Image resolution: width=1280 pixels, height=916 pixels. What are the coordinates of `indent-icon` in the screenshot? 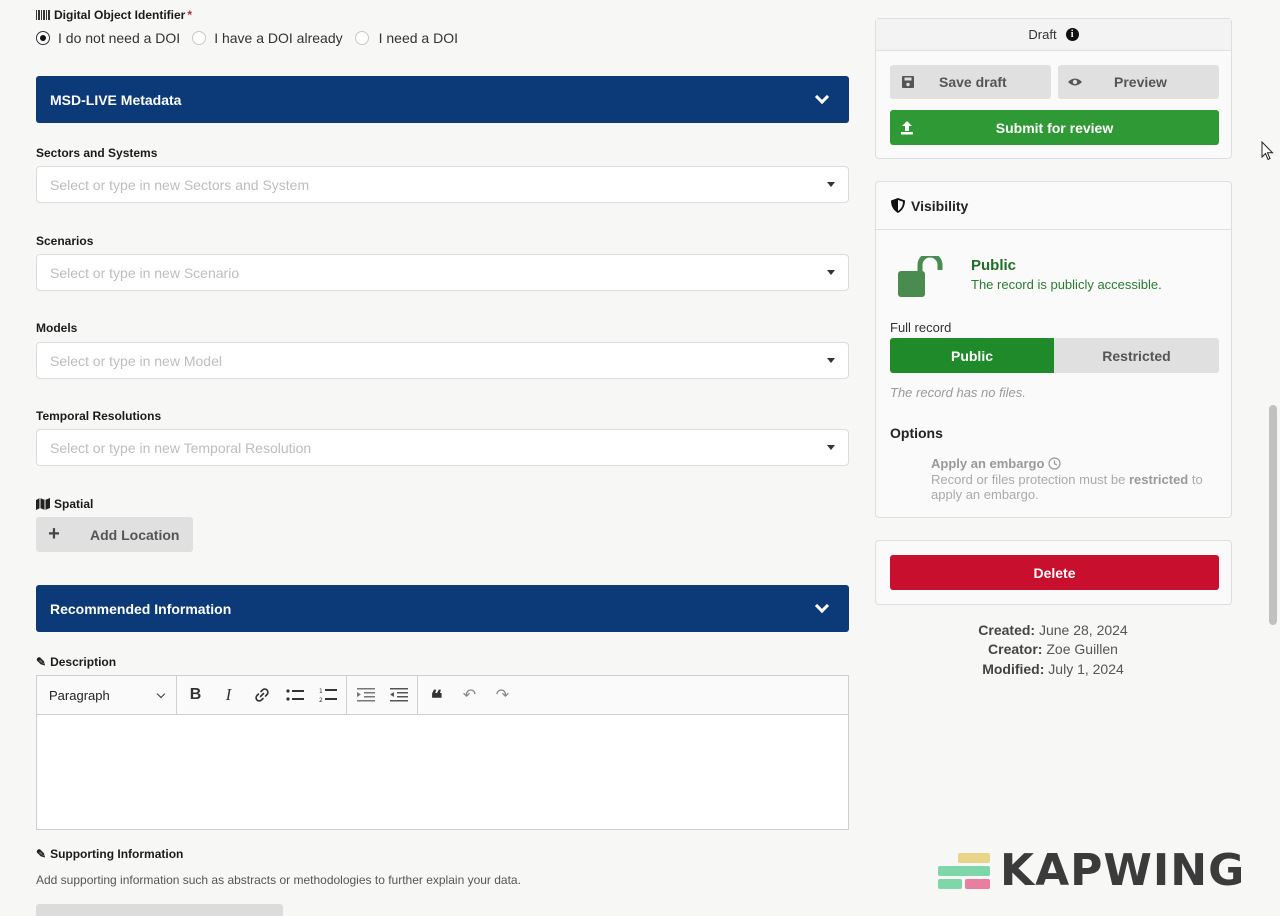 It's located at (365, 695).